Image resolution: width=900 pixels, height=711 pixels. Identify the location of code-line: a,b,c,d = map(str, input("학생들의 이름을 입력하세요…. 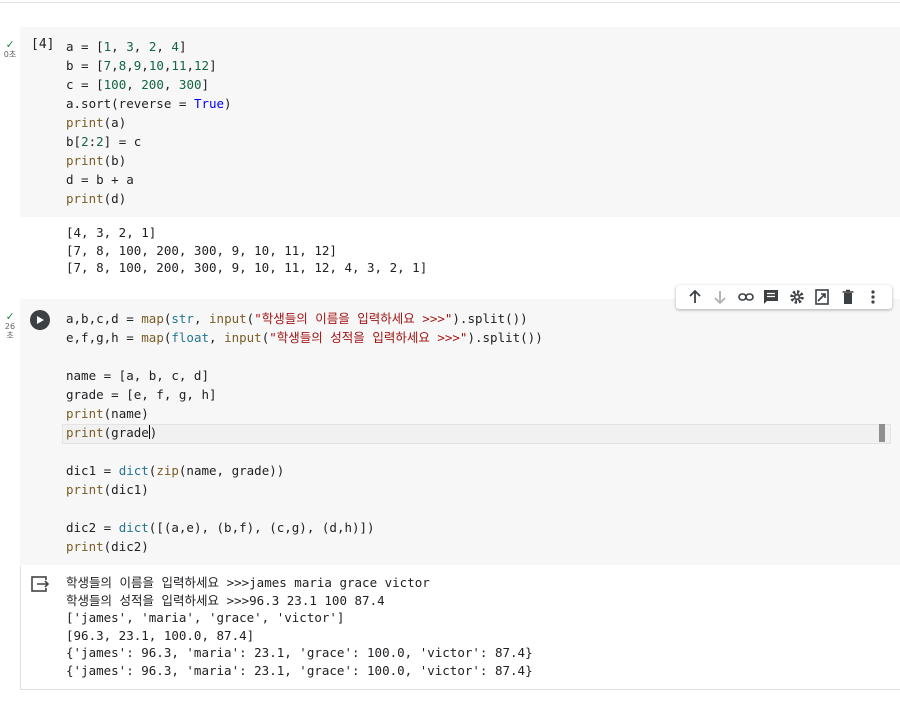
(304, 318).